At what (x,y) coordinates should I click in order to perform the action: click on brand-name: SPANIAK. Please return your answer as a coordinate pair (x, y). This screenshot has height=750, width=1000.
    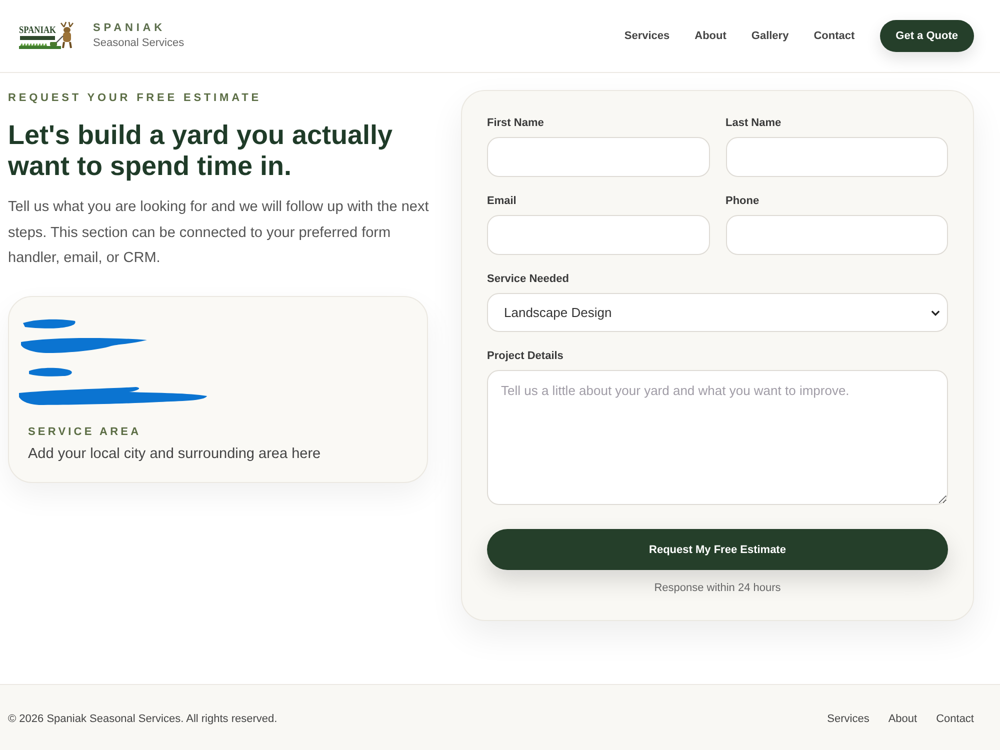
    Looking at the image, I should click on (129, 28).